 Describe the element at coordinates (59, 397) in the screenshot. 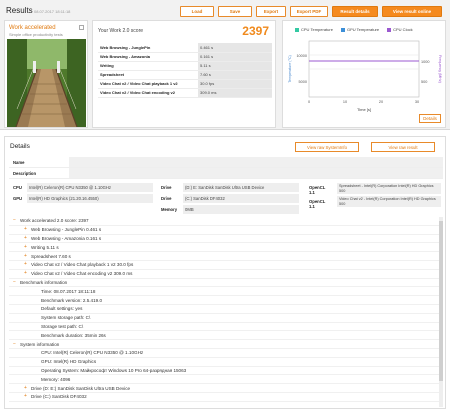

I see `tree-row-text: Drive (C:) SanDisk DF4032` at that location.